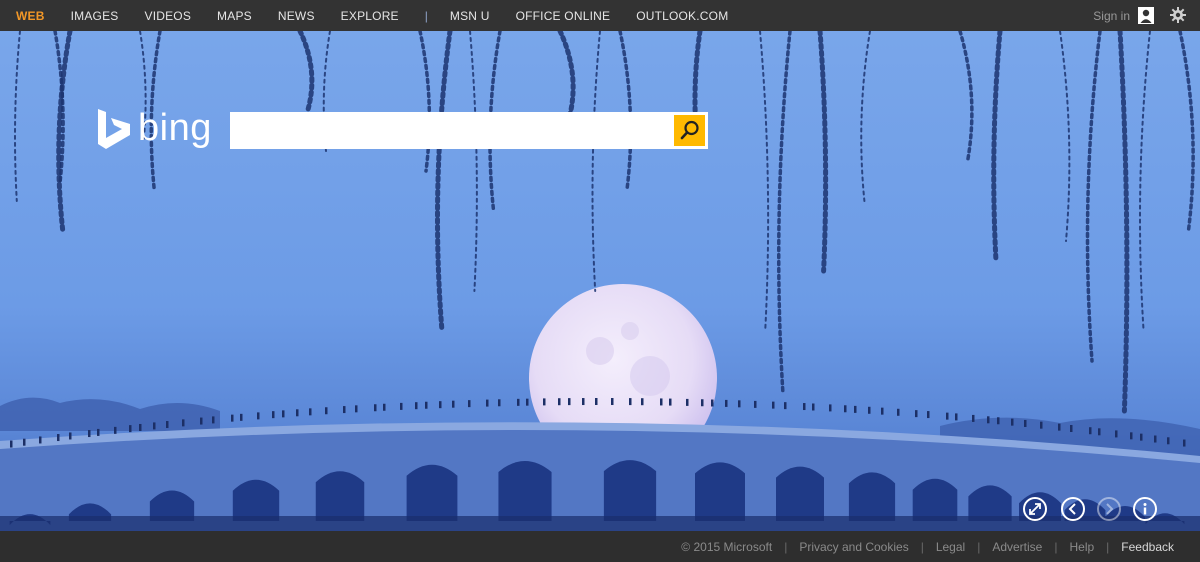  I want to click on help-link: Help, so click(1081, 547).